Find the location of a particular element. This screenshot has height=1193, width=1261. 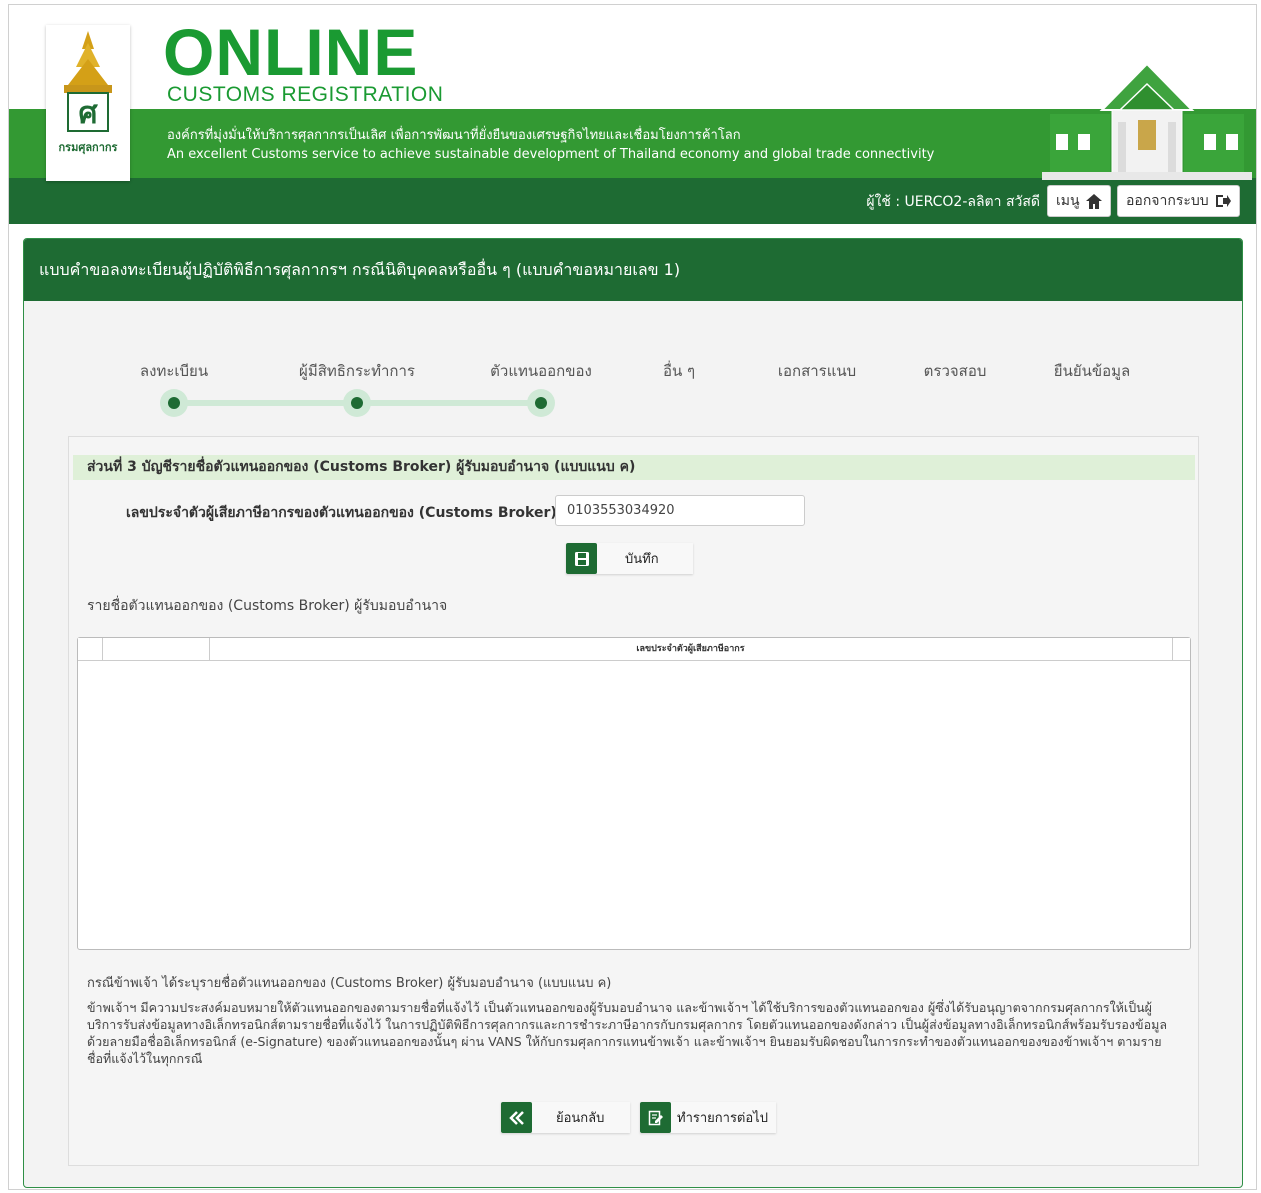

logo-text: กรมศุลกากร is located at coordinates (88, 147).